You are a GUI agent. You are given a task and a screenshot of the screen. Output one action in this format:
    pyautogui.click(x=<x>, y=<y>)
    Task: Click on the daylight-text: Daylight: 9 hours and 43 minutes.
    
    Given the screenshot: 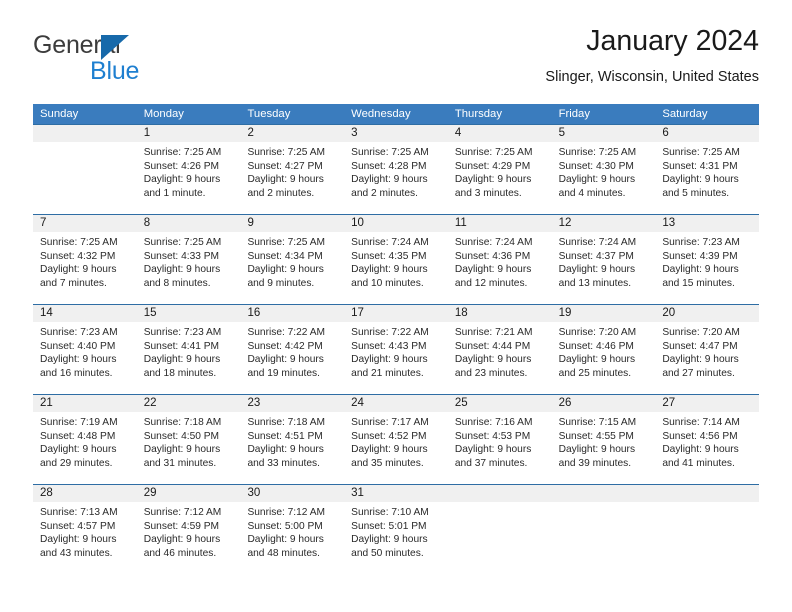 What is the action you would take?
    pyautogui.click(x=78, y=546)
    